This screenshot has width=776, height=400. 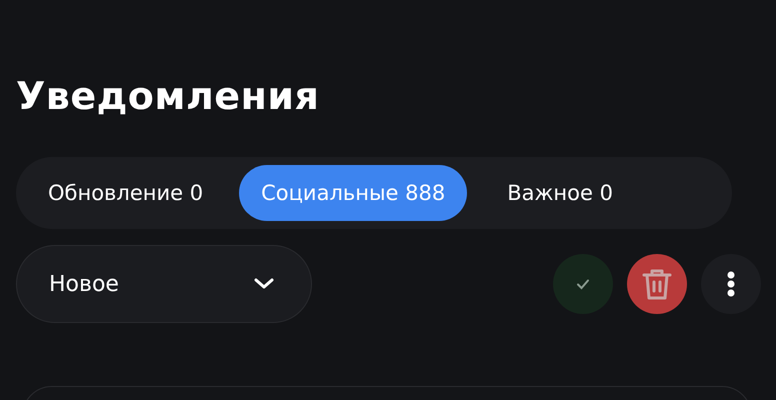 What do you see at coordinates (560, 193) in the screenshot?
I see `tab: Важное 0` at bounding box center [560, 193].